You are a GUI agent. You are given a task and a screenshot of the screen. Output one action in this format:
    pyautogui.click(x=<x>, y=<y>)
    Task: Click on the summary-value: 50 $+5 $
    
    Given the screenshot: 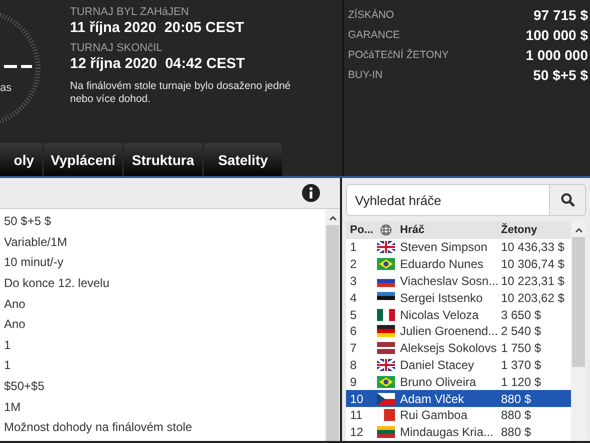 What is the action you would take?
    pyautogui.click(x=560, y=74)
    